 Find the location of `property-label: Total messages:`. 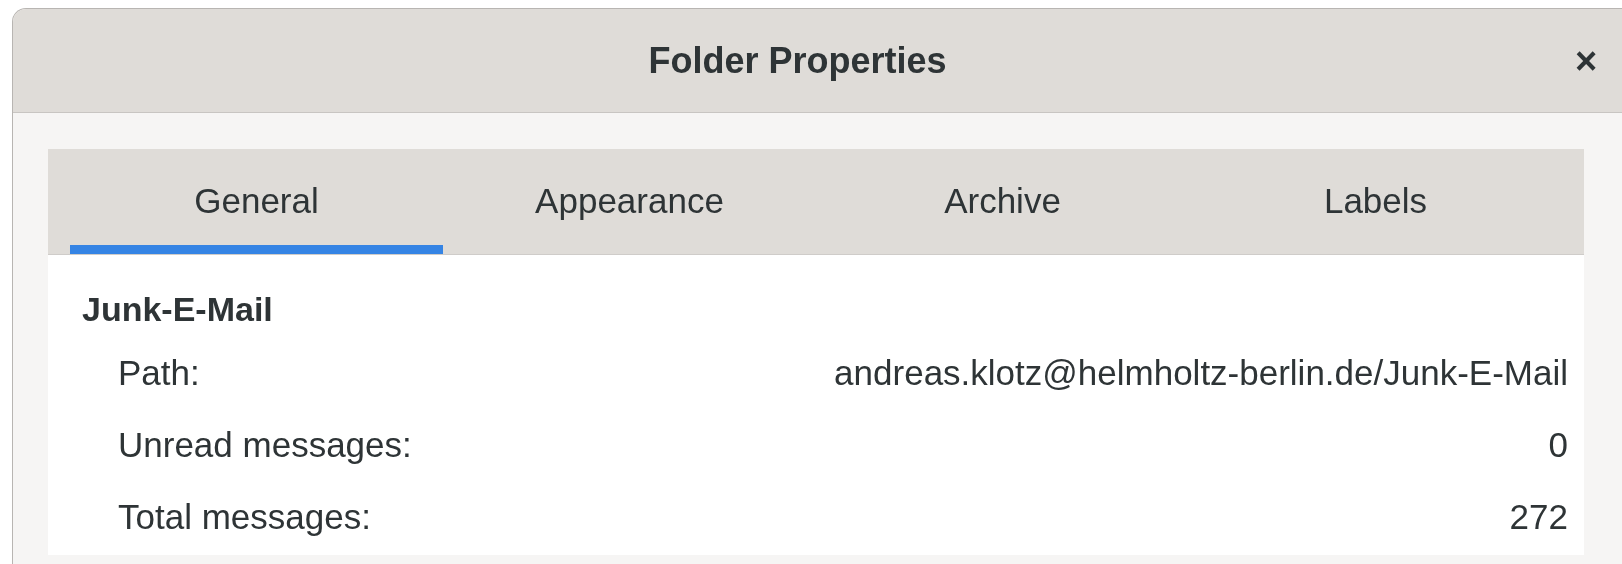

property-label: Total messages: is located at coordinates (244, 516).